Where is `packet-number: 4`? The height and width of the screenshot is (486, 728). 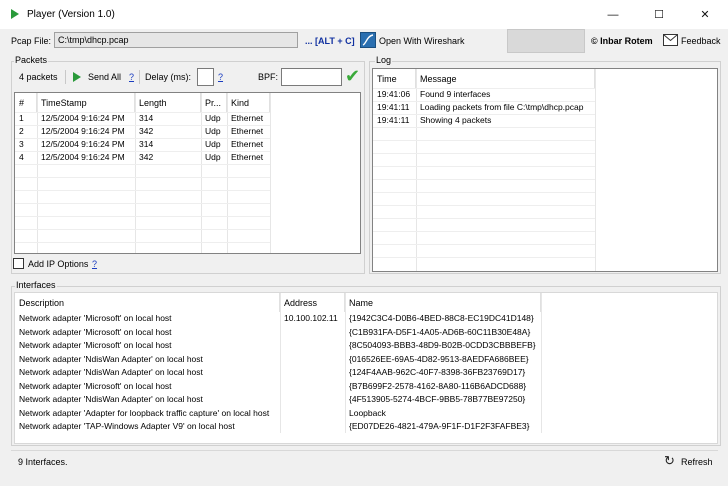 packet-number: 4 is located at coordinates (21, 157).